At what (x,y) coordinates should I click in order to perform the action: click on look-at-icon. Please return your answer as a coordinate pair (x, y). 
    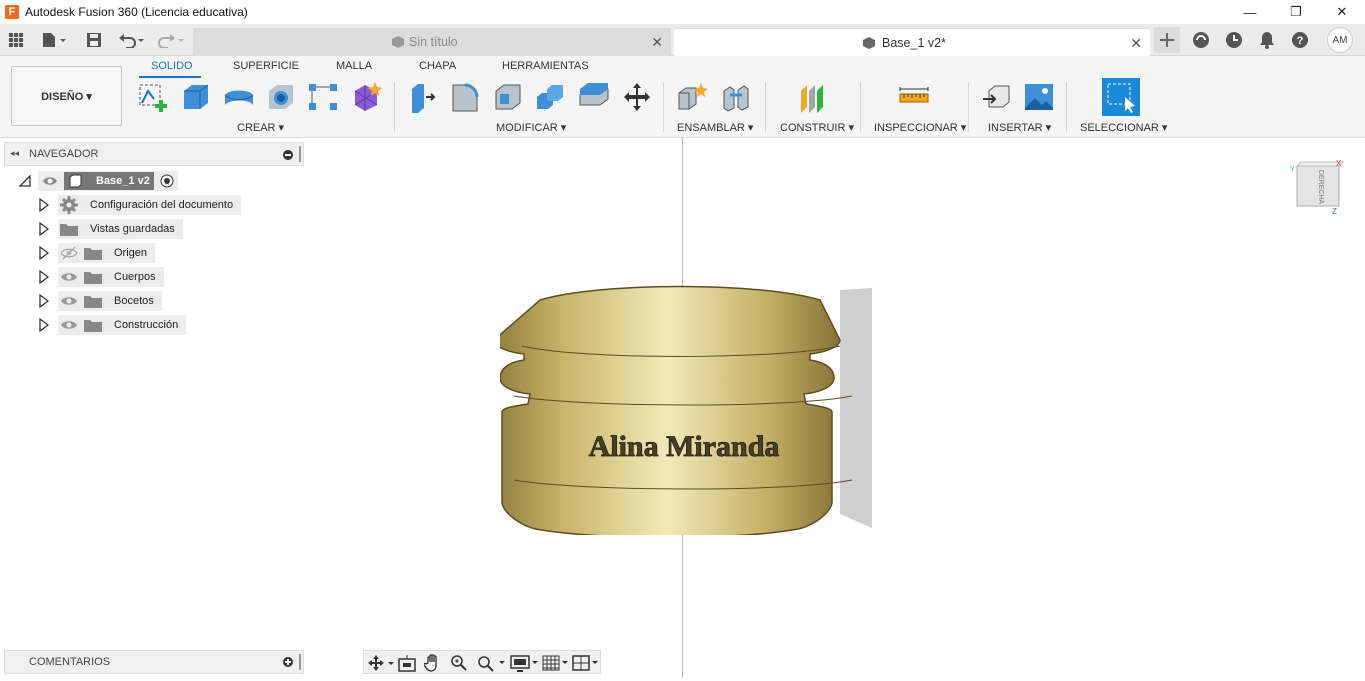
    Looking at the image, I should click on (407, 663).